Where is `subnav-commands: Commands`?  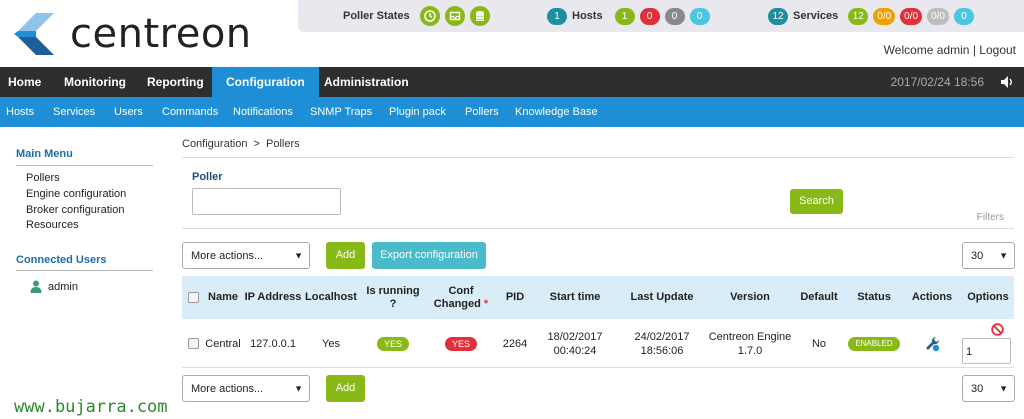 subnav-commands: Commands is located at coordinates (190, 112).